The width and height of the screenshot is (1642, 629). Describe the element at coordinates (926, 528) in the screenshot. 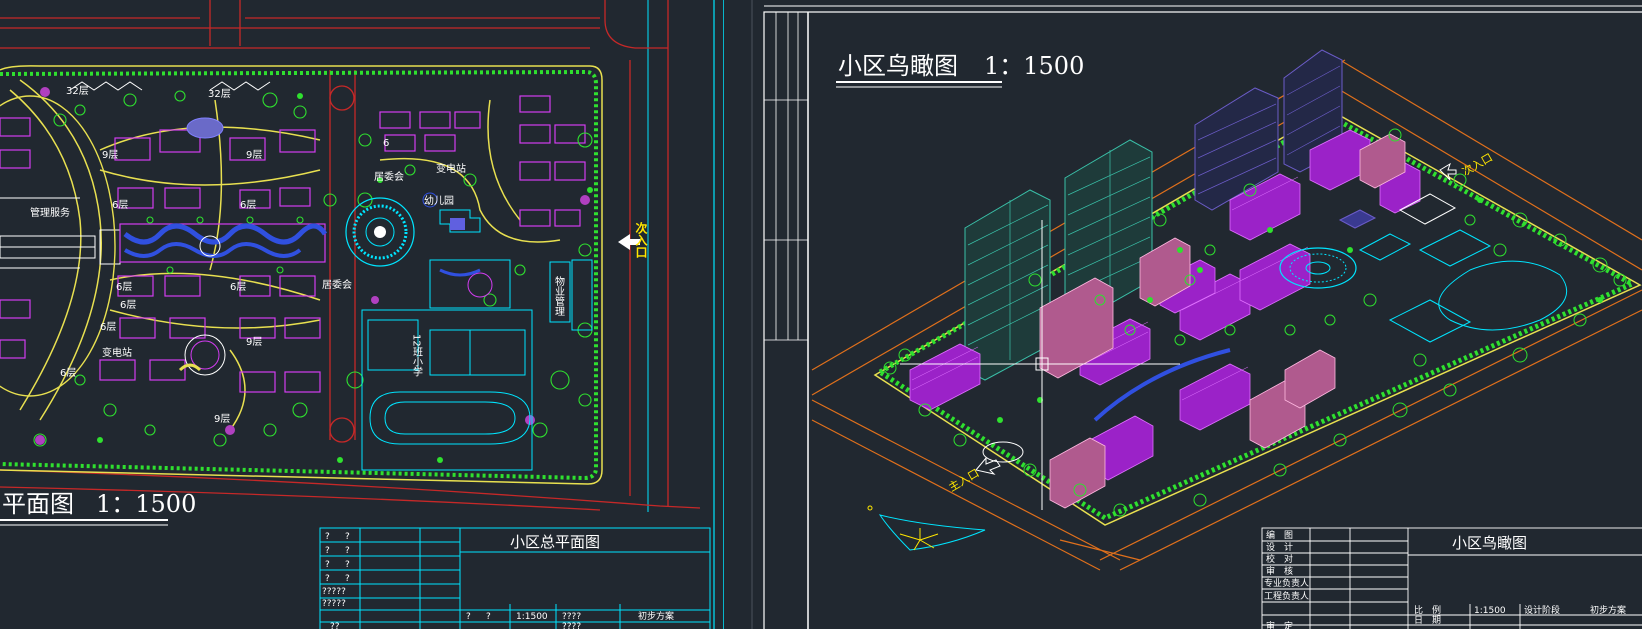

I see `north-arrow-icon` at that location.